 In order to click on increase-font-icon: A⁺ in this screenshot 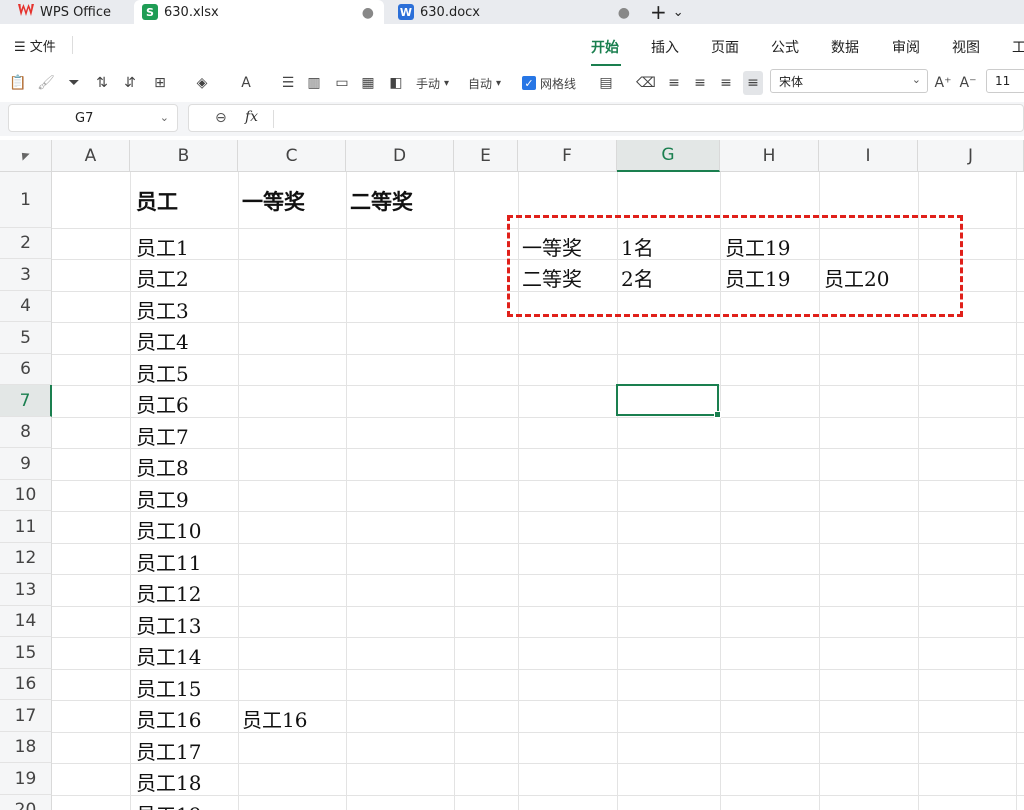, I will do `click(943, 83)`.